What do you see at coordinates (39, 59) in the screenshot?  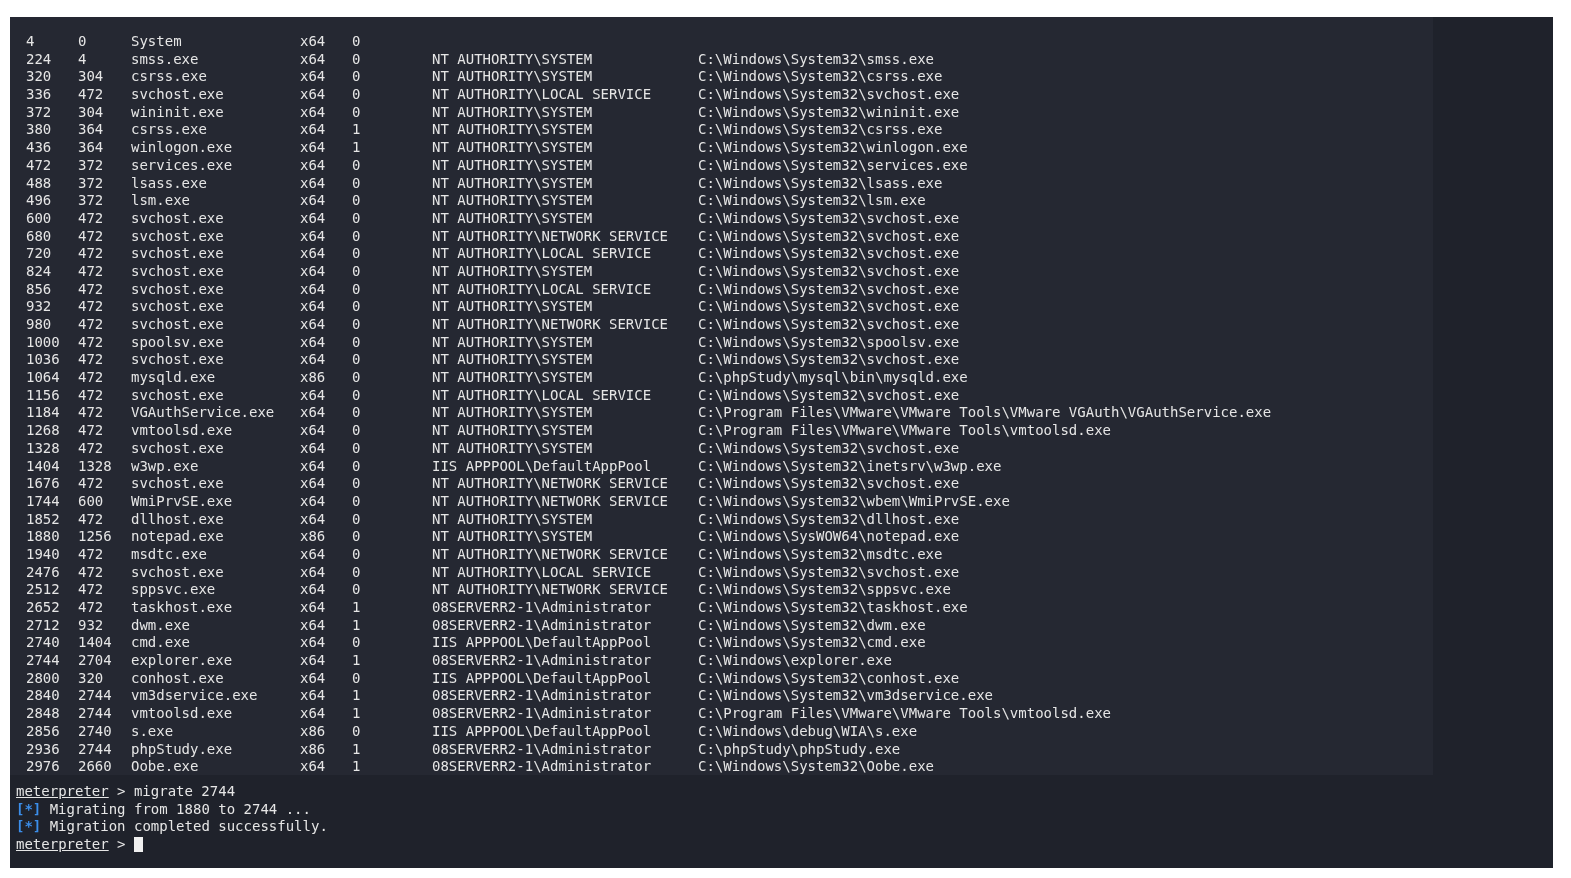 I see `table-cell-text: 224` at bounding box center [39, 59].